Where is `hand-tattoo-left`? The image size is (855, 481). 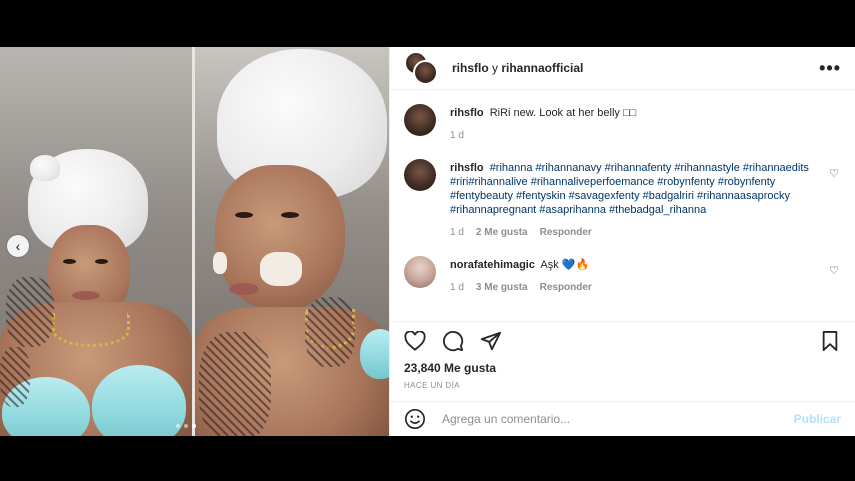
hand-tattoo-left is located at coordinates (30, 312).